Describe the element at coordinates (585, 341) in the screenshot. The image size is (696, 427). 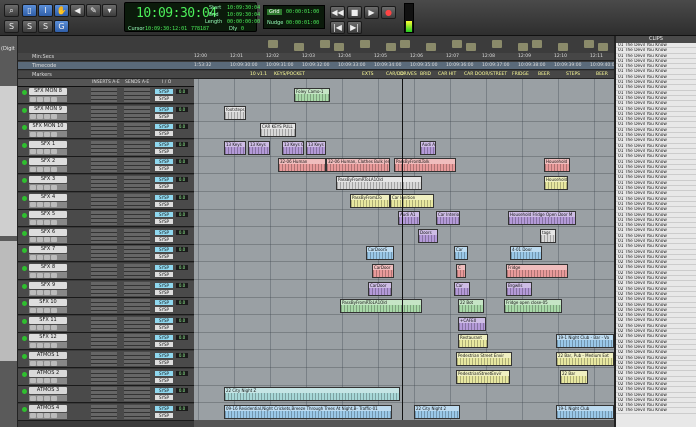
I see `audio-clip: 19-1 Night Club - Bar - Va` at that location.